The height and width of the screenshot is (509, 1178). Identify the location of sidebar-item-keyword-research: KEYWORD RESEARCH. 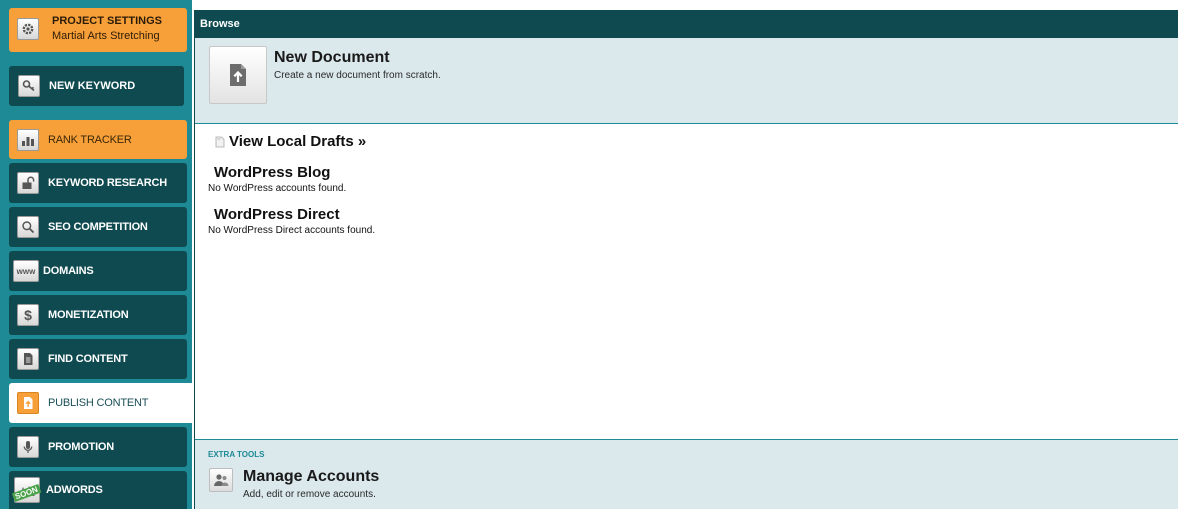
(98, 183).